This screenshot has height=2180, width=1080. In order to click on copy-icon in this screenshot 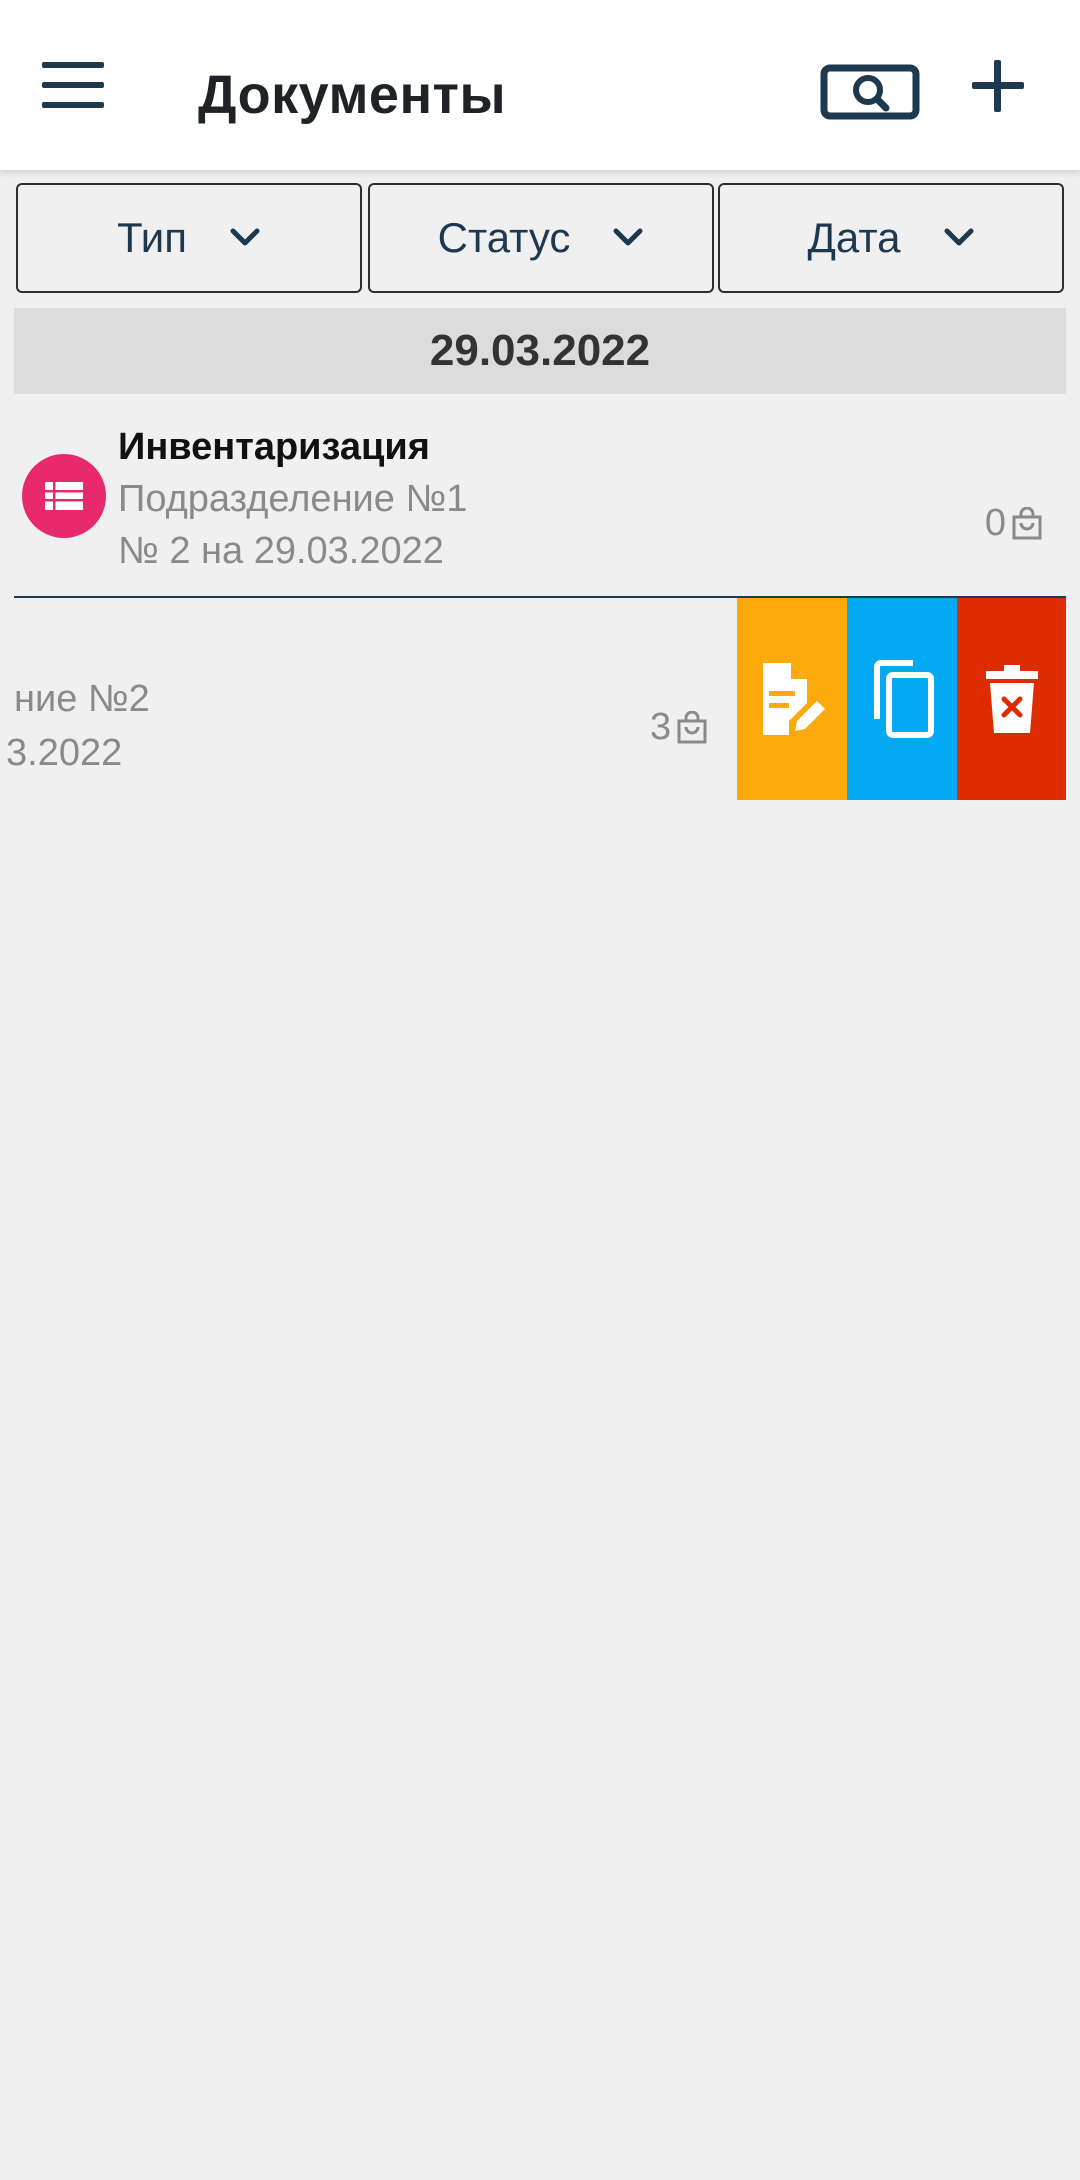, I will do `click(904, 699)`.